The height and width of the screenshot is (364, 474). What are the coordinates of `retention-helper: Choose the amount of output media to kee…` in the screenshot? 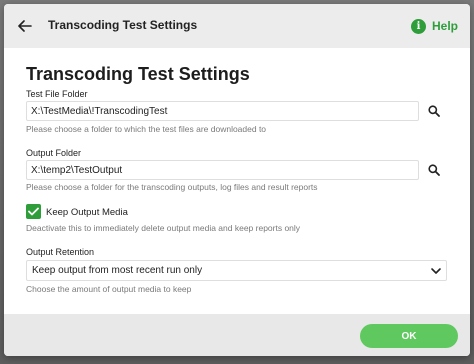 It's located at (109, 289).